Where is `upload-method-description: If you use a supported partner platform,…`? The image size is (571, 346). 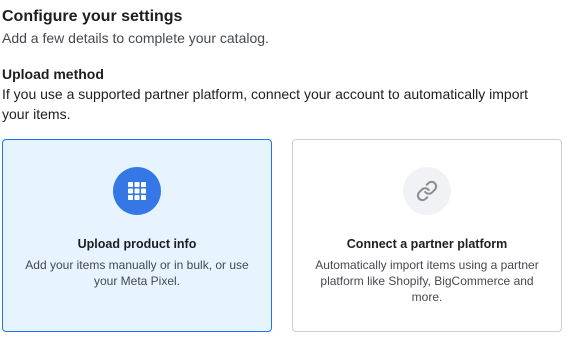
upload-method-description: If you use a supported partner platform,… is located at coordinates (265, 104).